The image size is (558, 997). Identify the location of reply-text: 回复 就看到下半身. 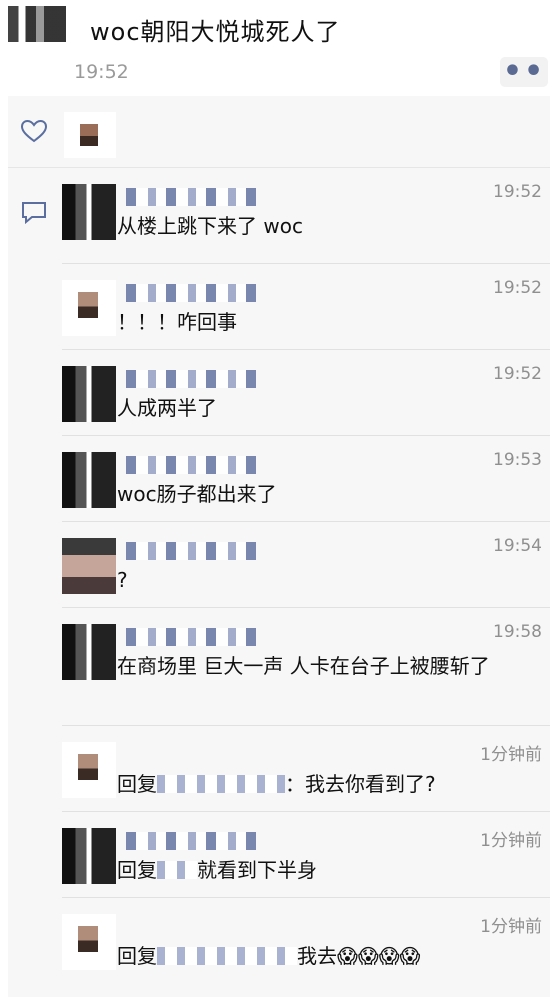
(332, 870).